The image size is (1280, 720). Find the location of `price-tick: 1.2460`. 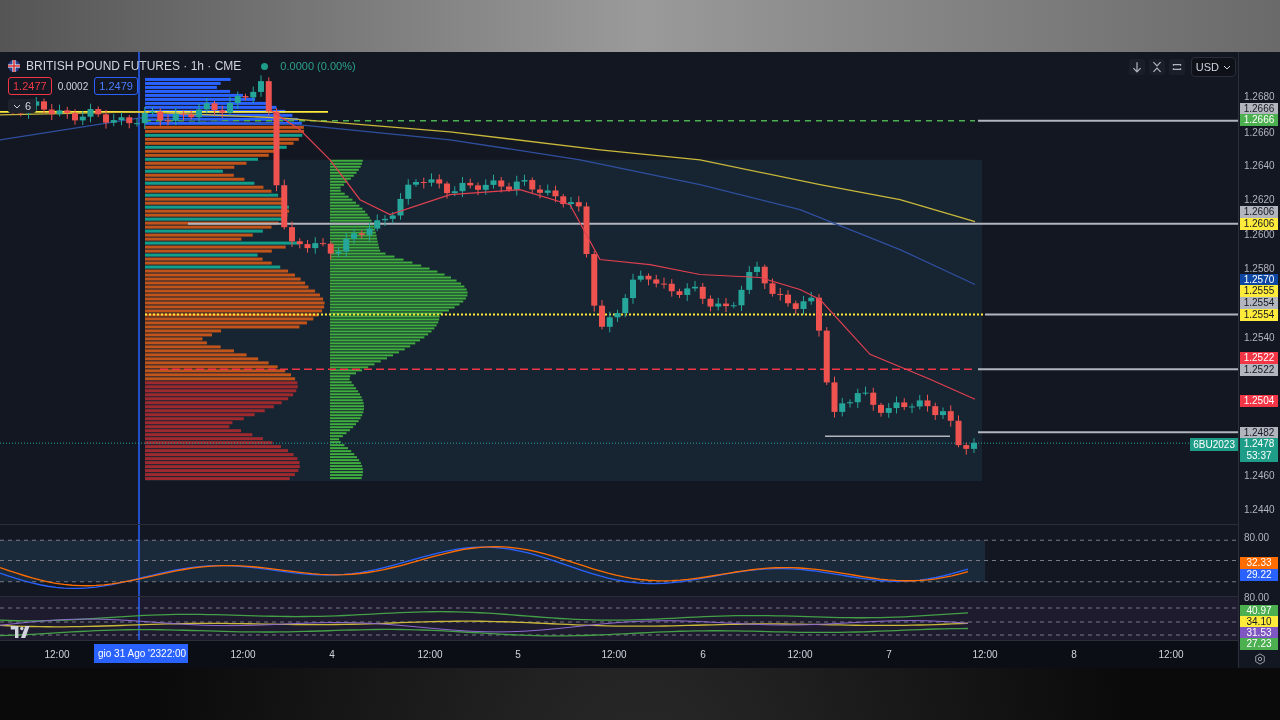

price-tick: 1.2460 is located at coordinates (1259, 476).